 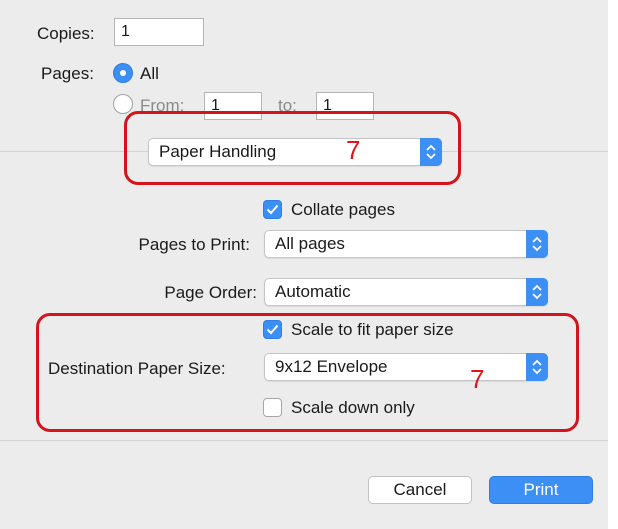 What do you see at coordinates (420, 490) in the screenshot?
I see `cancel-button: Cancel` at bounding box center [420, 490].